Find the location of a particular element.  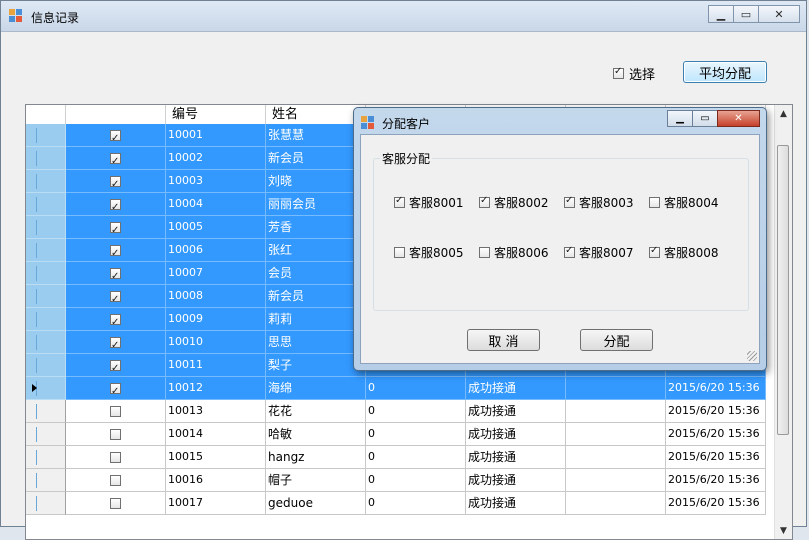

cell-id: 10006 is located at coordinates (216, 250).